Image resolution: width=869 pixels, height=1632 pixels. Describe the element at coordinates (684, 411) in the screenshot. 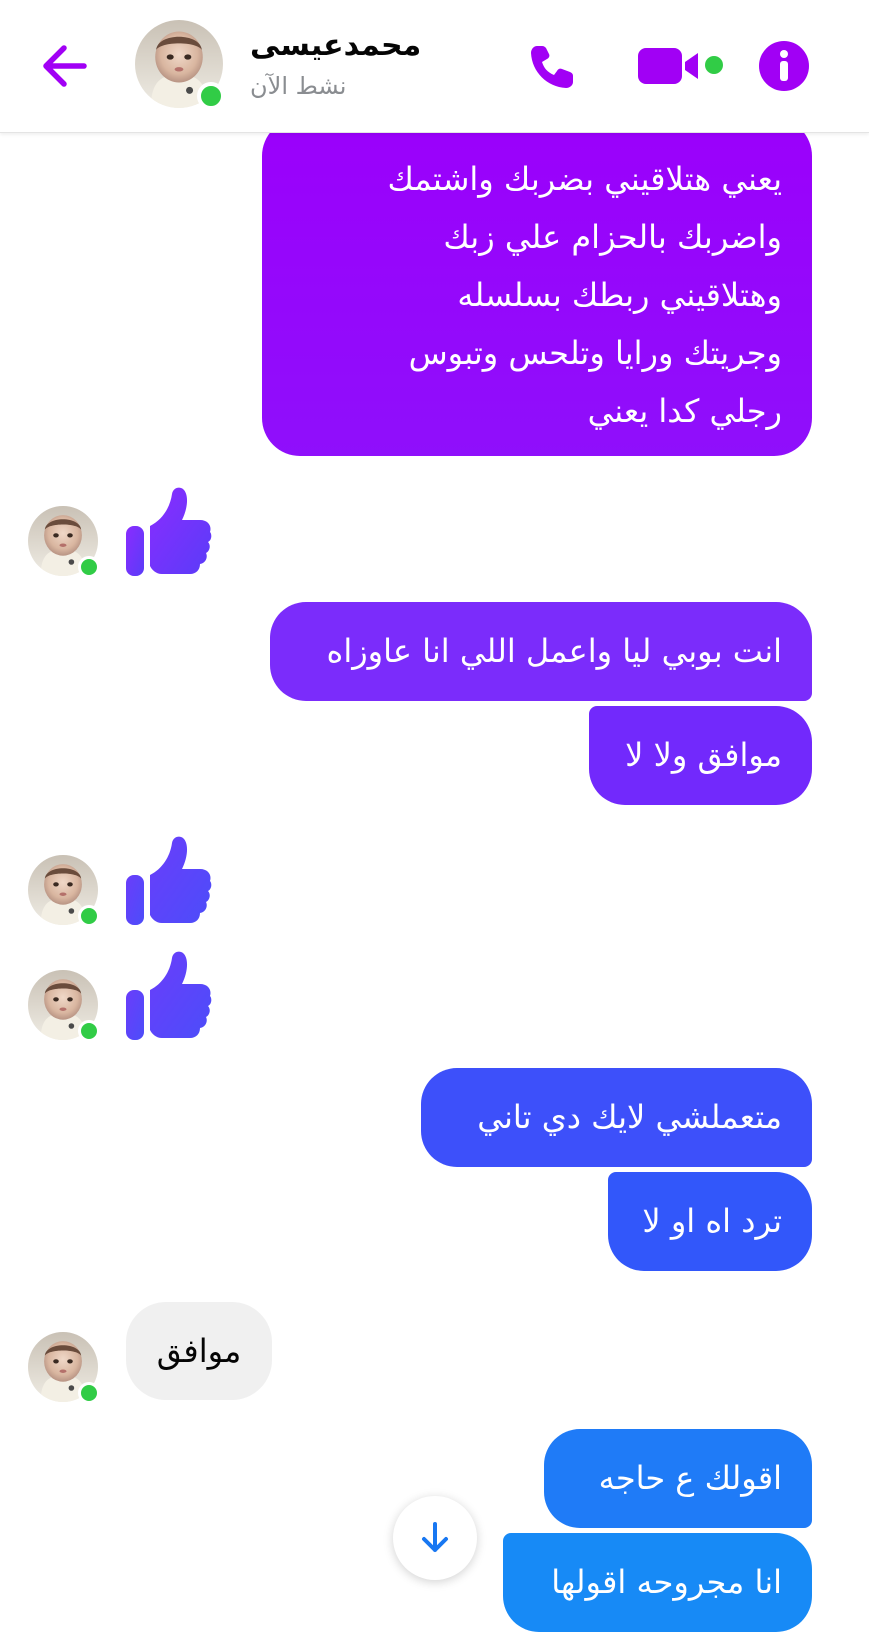

I see `message-line: رجلي كدا يعني` at that location.